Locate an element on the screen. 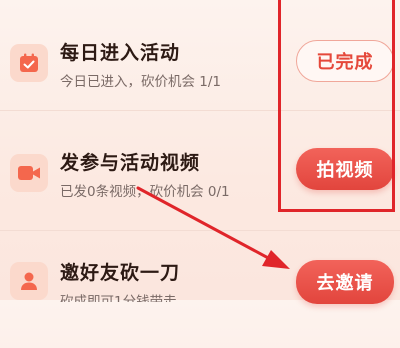 Image resolution: width=400 pixels, height=348 pixels. completed-button: 已完成 is located at coordinates (345, 61).